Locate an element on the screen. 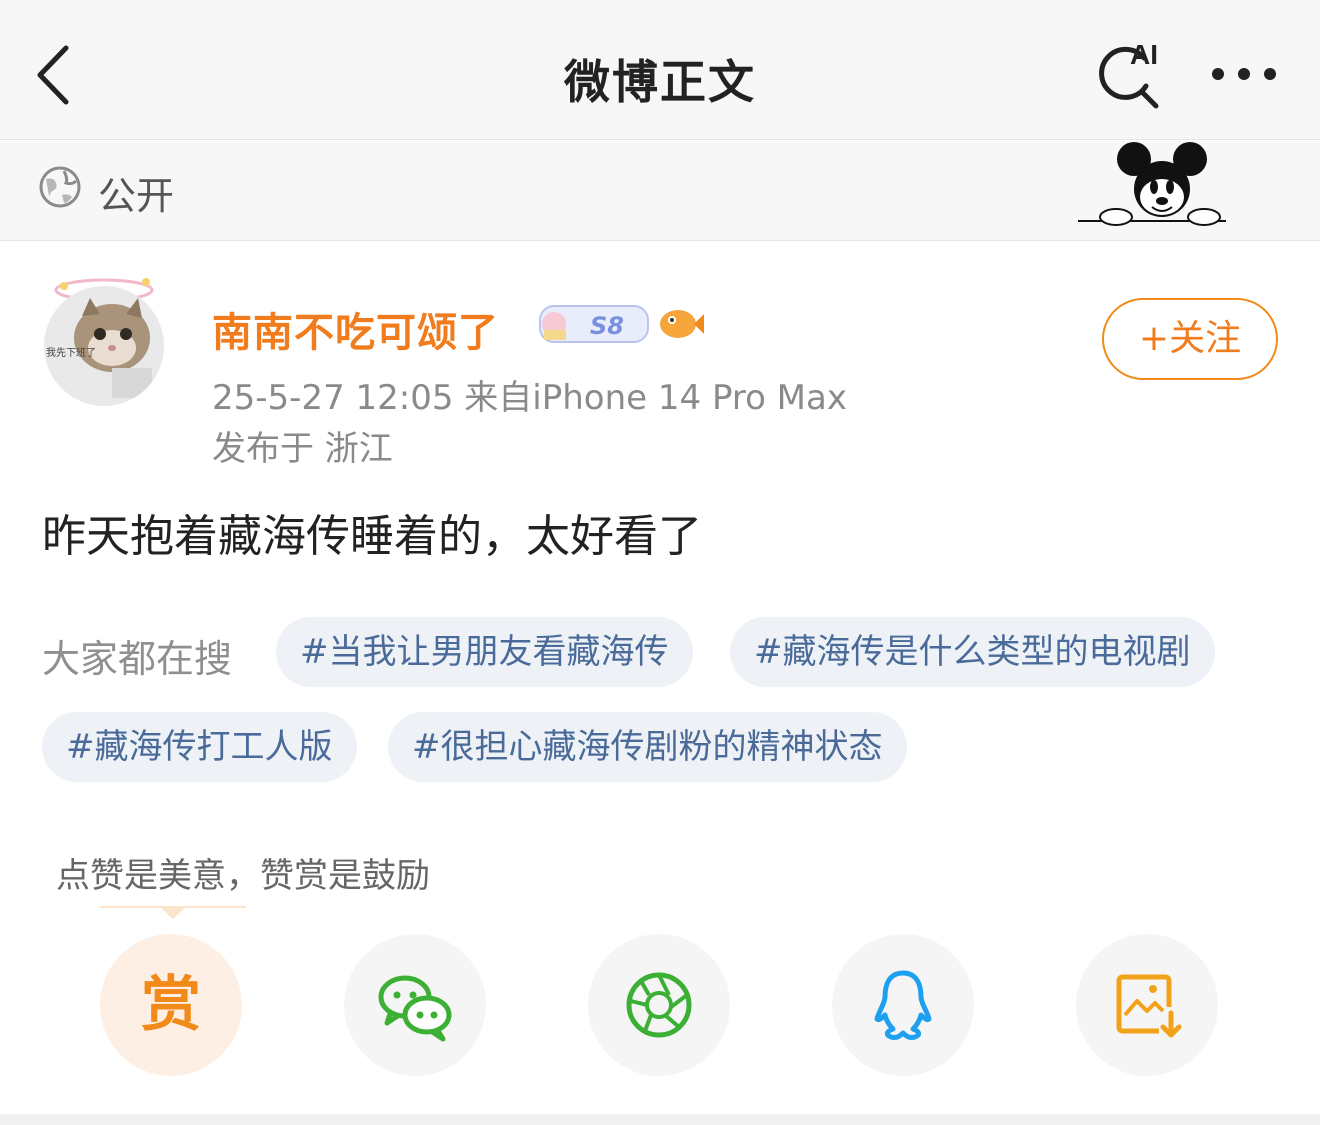  visibility-label: 公开 is located at coordinates (136, 196).